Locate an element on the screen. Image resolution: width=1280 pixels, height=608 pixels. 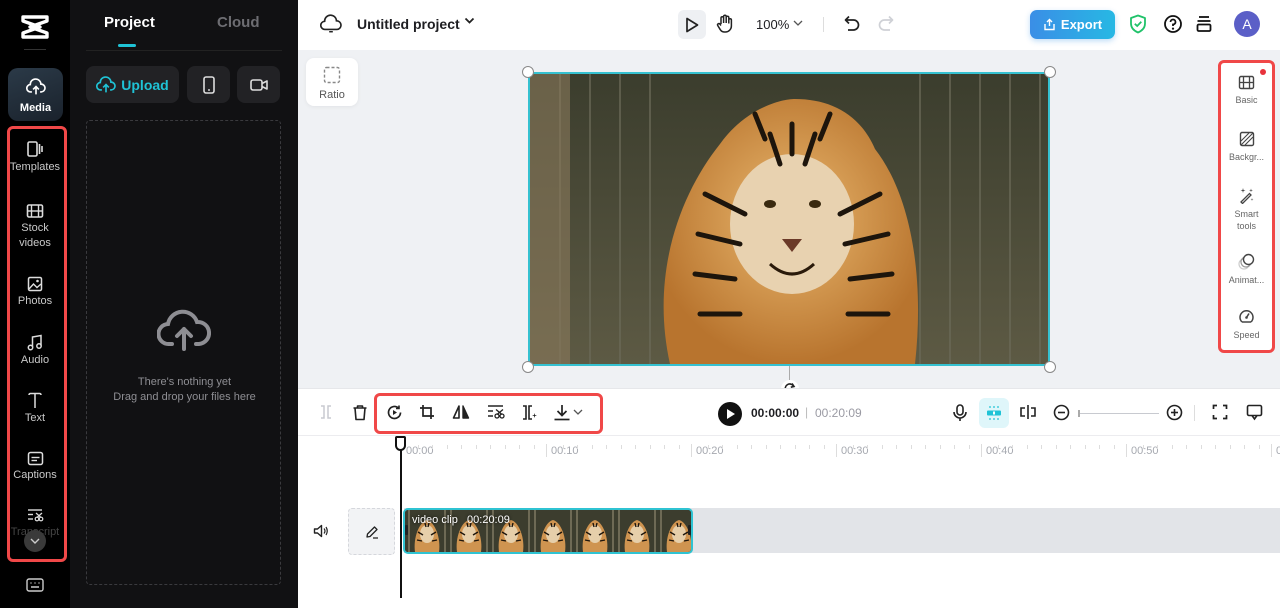
delete-icon is located at coordinates (360, 412).